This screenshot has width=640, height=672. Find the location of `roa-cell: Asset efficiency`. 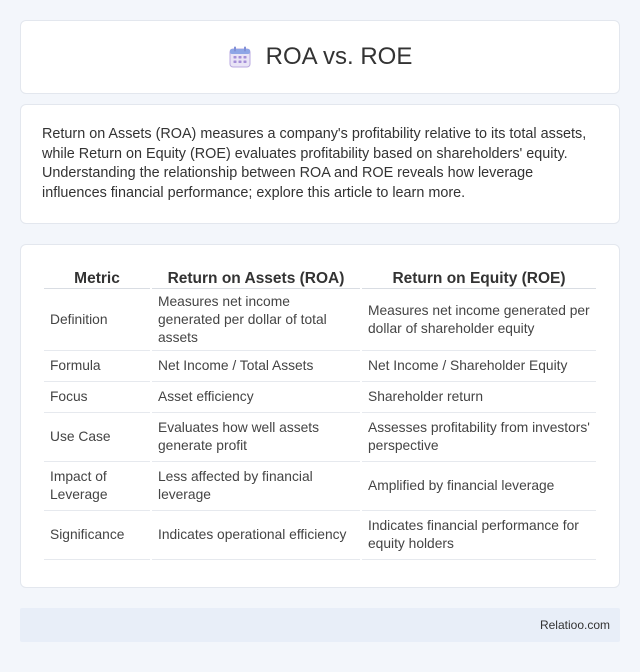

roa-cell: Asset efficiency is located at coordinates (256, 397).